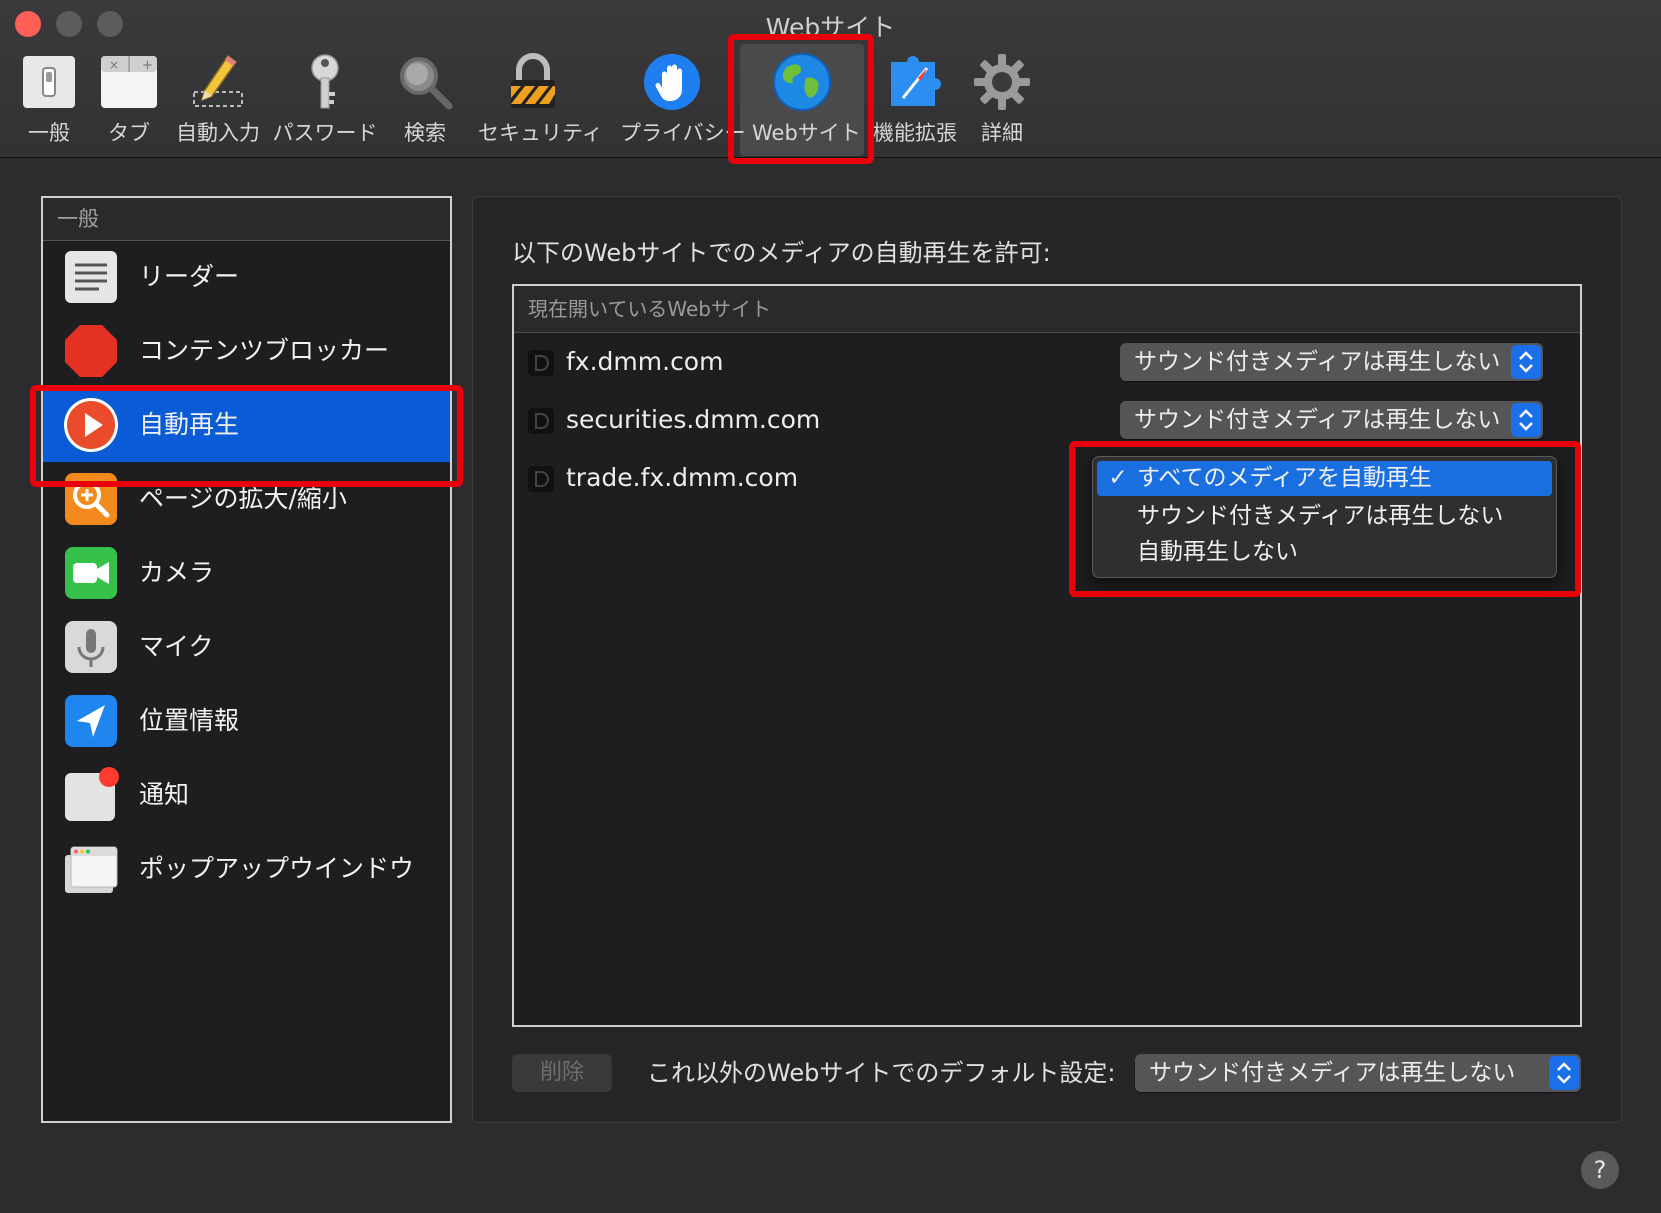 The height and width of the screenshot is (1213, 1661). What do you see at coordinates (672, 82) in the screenshot?
I see `hand-icon` at bounding box center [672, 82].